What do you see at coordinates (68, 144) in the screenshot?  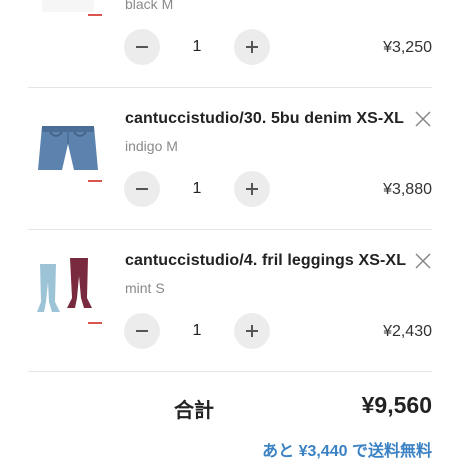 I see `denim-shorts-thumbnail` at bounding box center [68, 144].